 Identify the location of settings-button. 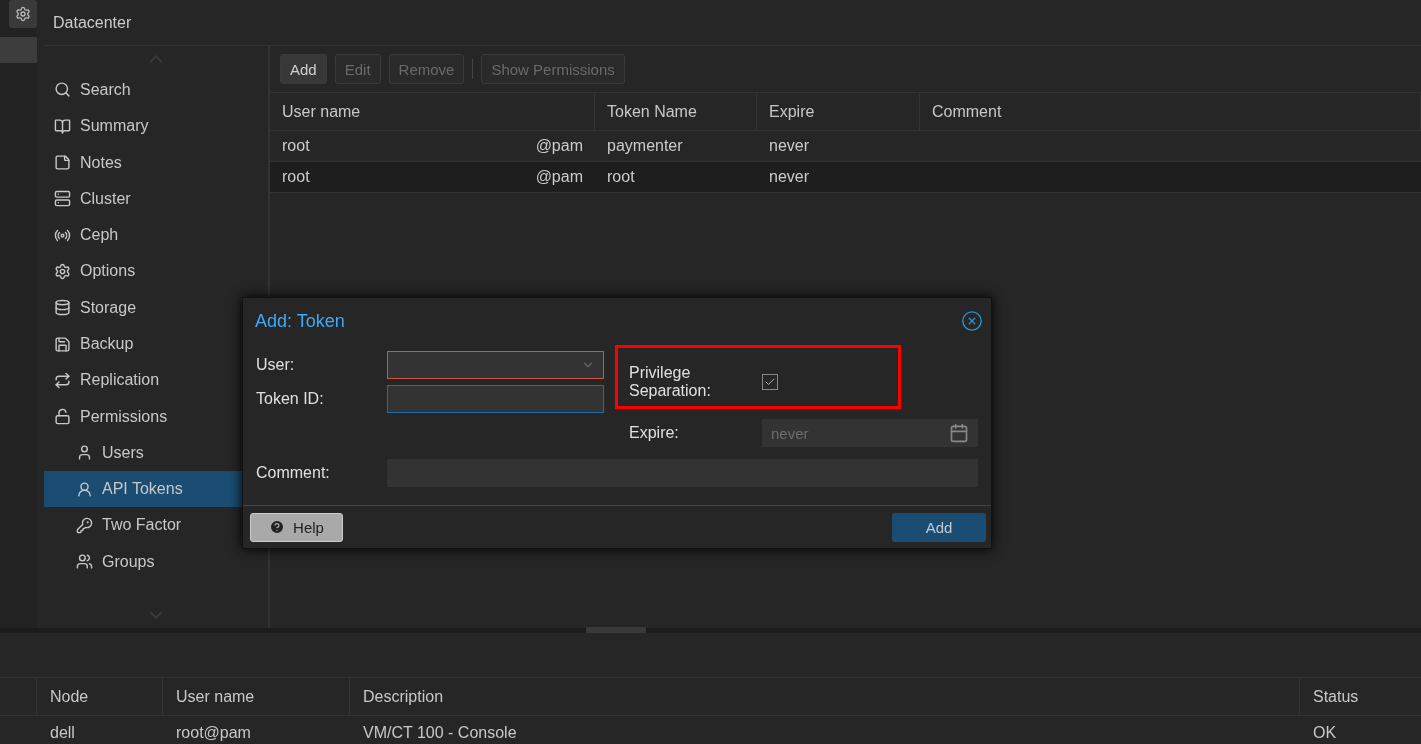
(23, 14).